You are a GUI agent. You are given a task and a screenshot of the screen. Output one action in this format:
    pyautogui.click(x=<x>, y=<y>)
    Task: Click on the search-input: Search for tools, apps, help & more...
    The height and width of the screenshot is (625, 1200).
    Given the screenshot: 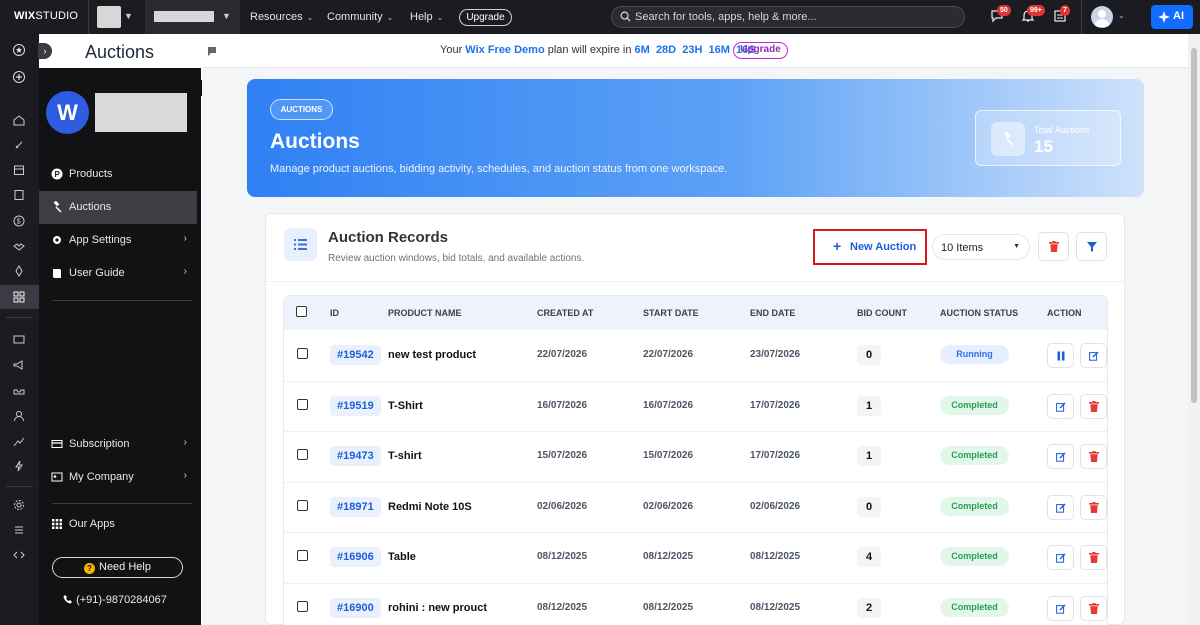 What is the action you would take?
    pyautogui.click(x=788, y=17)
    